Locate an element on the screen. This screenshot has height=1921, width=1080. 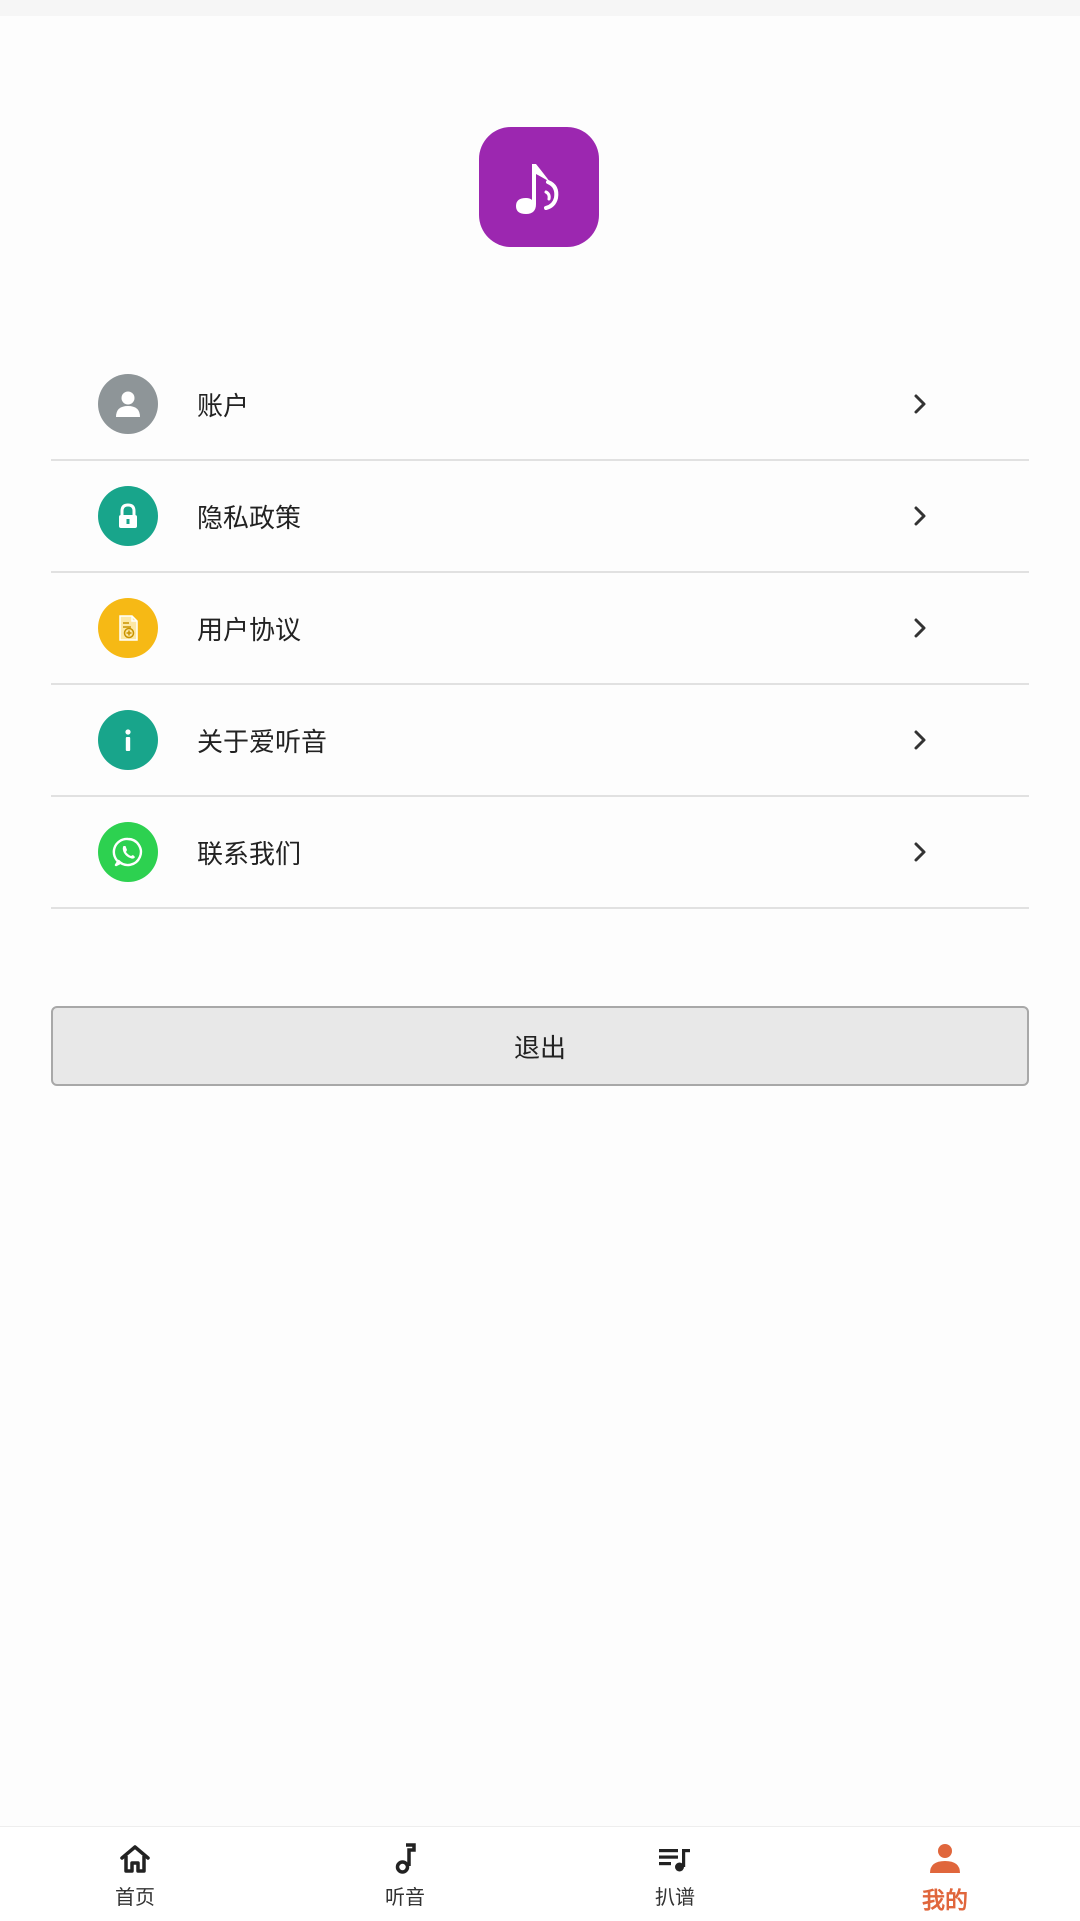
tab-listen: 听音 is located at coordinates (405, 1874).